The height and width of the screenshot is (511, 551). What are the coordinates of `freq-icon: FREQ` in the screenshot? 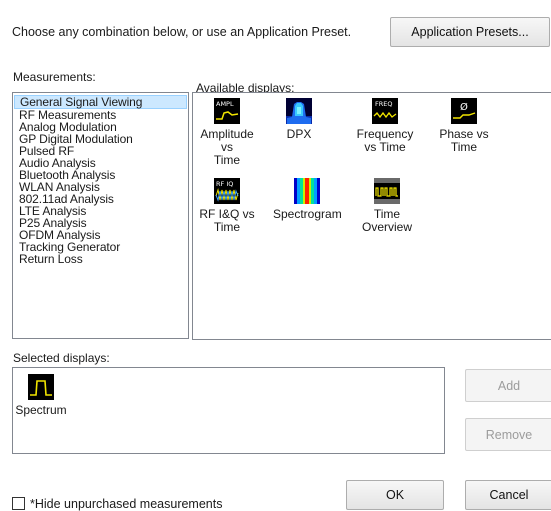 It's located at (385, 111).